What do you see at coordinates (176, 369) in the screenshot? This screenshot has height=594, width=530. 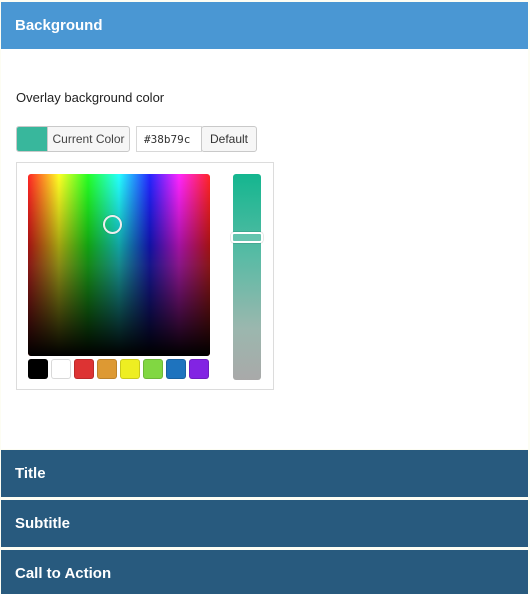 I see `palette-swatch-blue` at bounding box center [176, 369].